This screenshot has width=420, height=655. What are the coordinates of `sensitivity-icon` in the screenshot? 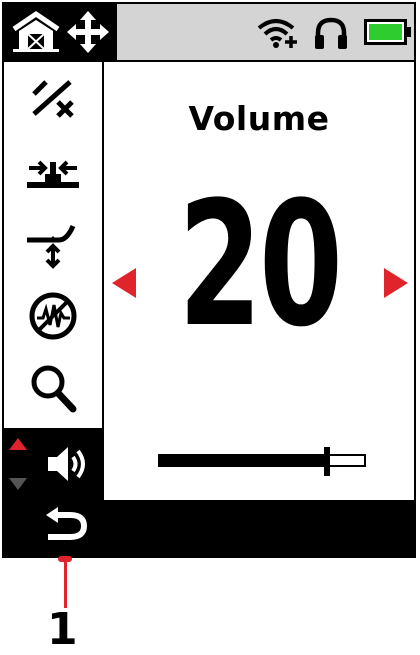 It's located at (53, 174).